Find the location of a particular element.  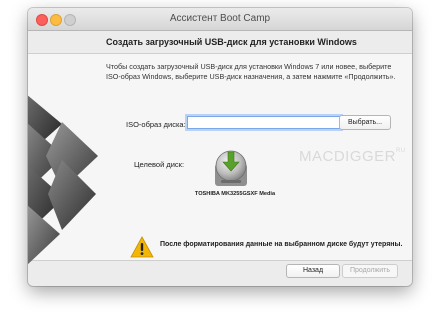

iso-path-input is located at coordinates (264, 122).